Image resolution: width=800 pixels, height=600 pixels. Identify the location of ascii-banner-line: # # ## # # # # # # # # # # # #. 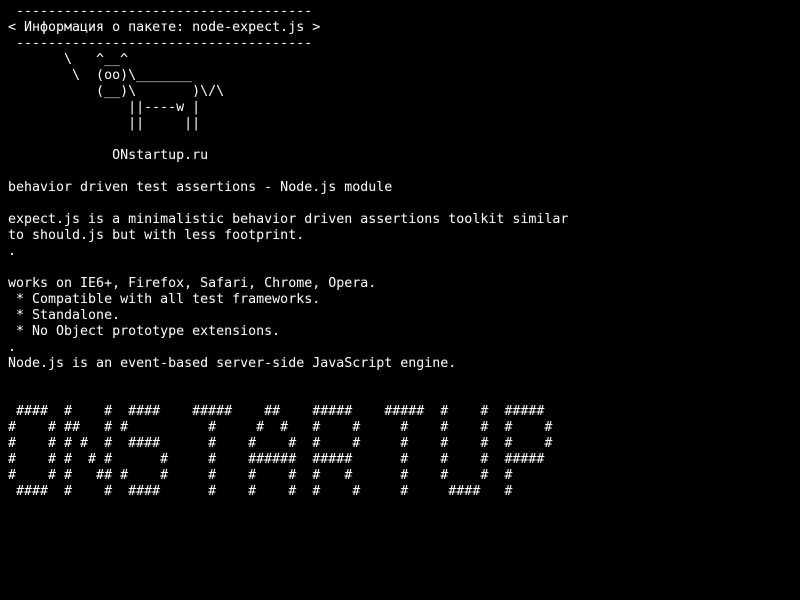
(280, 427).